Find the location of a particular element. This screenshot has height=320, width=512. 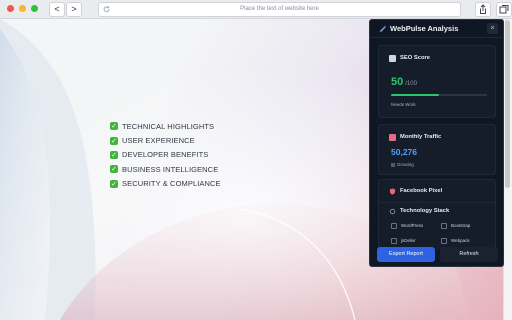

feature-item: ✓ DEVELOPER BENEFITS is located at coordinates (165, 155).